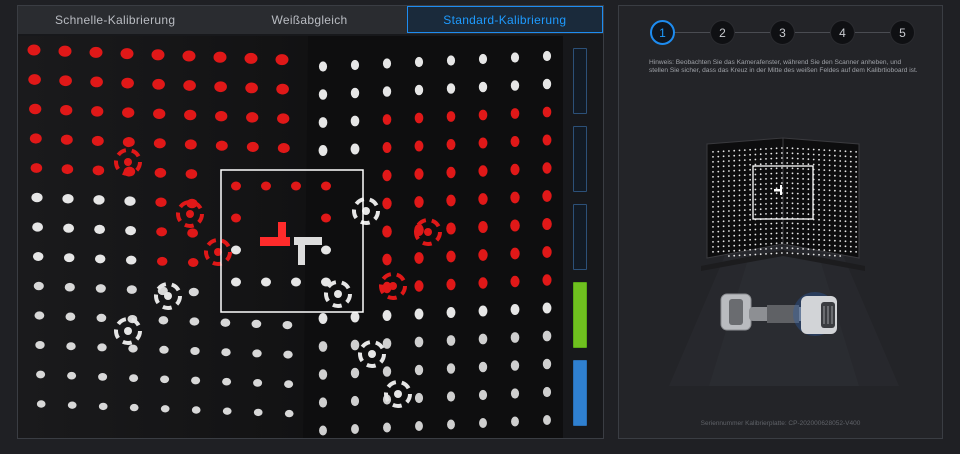 This screenshot has height=454, width=960. I want to click on calibration-board-illustration, so click(784, 261).